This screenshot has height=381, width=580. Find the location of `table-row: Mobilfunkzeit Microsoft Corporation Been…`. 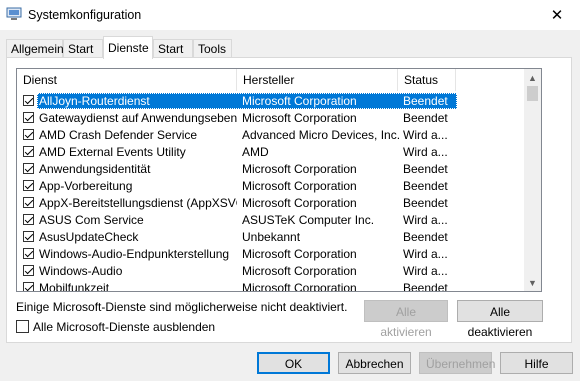

table-row: Mobilfunkzeit Microsoft Corporation Been… is located at coordinates (271, 286).